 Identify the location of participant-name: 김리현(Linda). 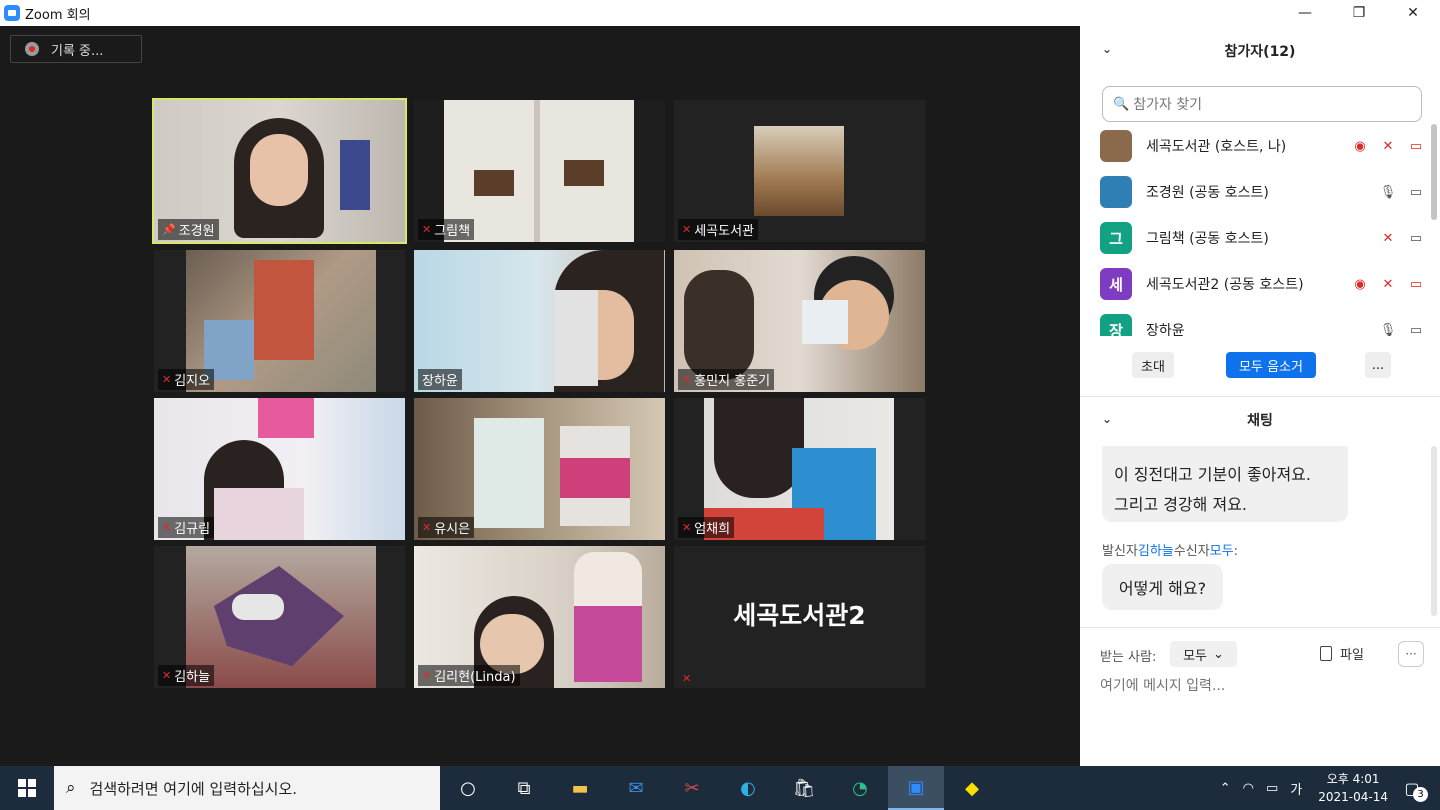
(475, 677).